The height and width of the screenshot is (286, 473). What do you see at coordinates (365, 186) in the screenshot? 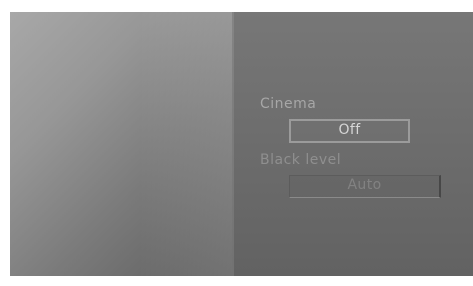
I see `black-level-value-selector: Auto` at bounding box center [365, 186].